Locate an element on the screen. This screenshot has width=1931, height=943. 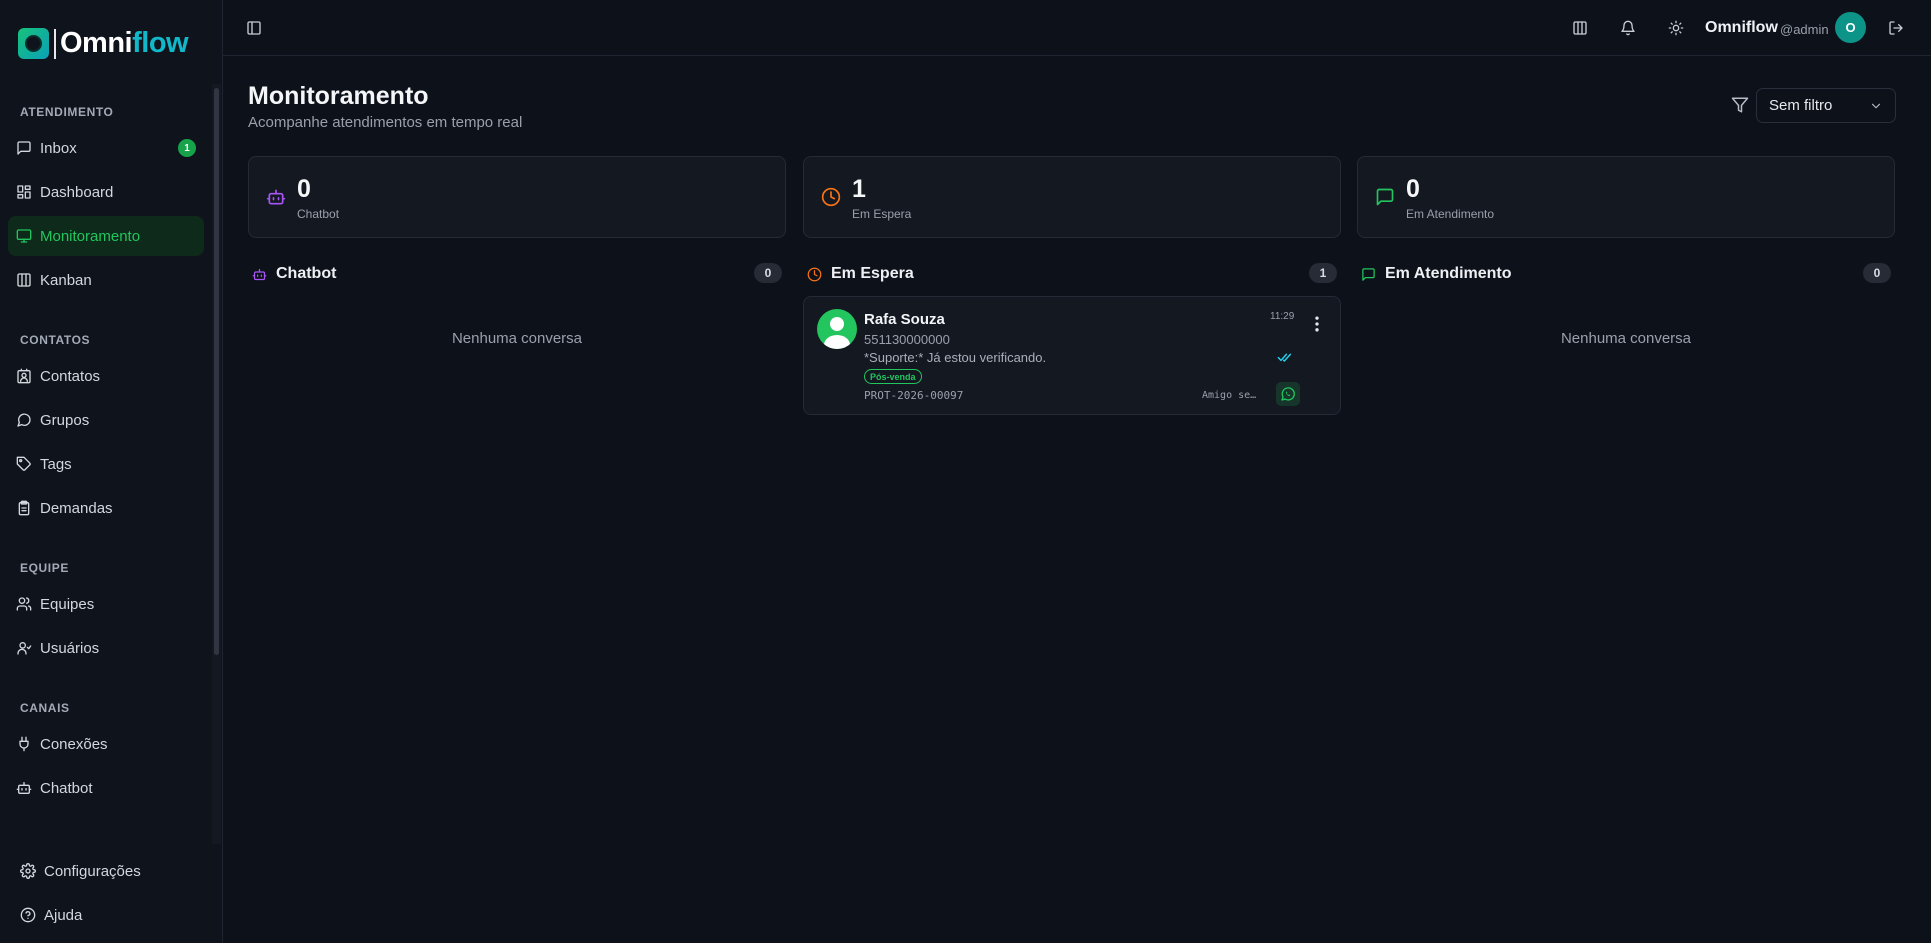
sidebar-item-dashboard: Dashboard is located at coordinates (106, 192).